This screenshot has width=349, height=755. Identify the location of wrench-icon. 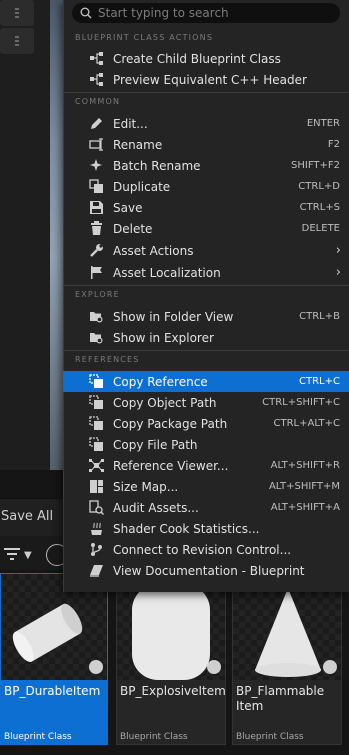
(96, 250).